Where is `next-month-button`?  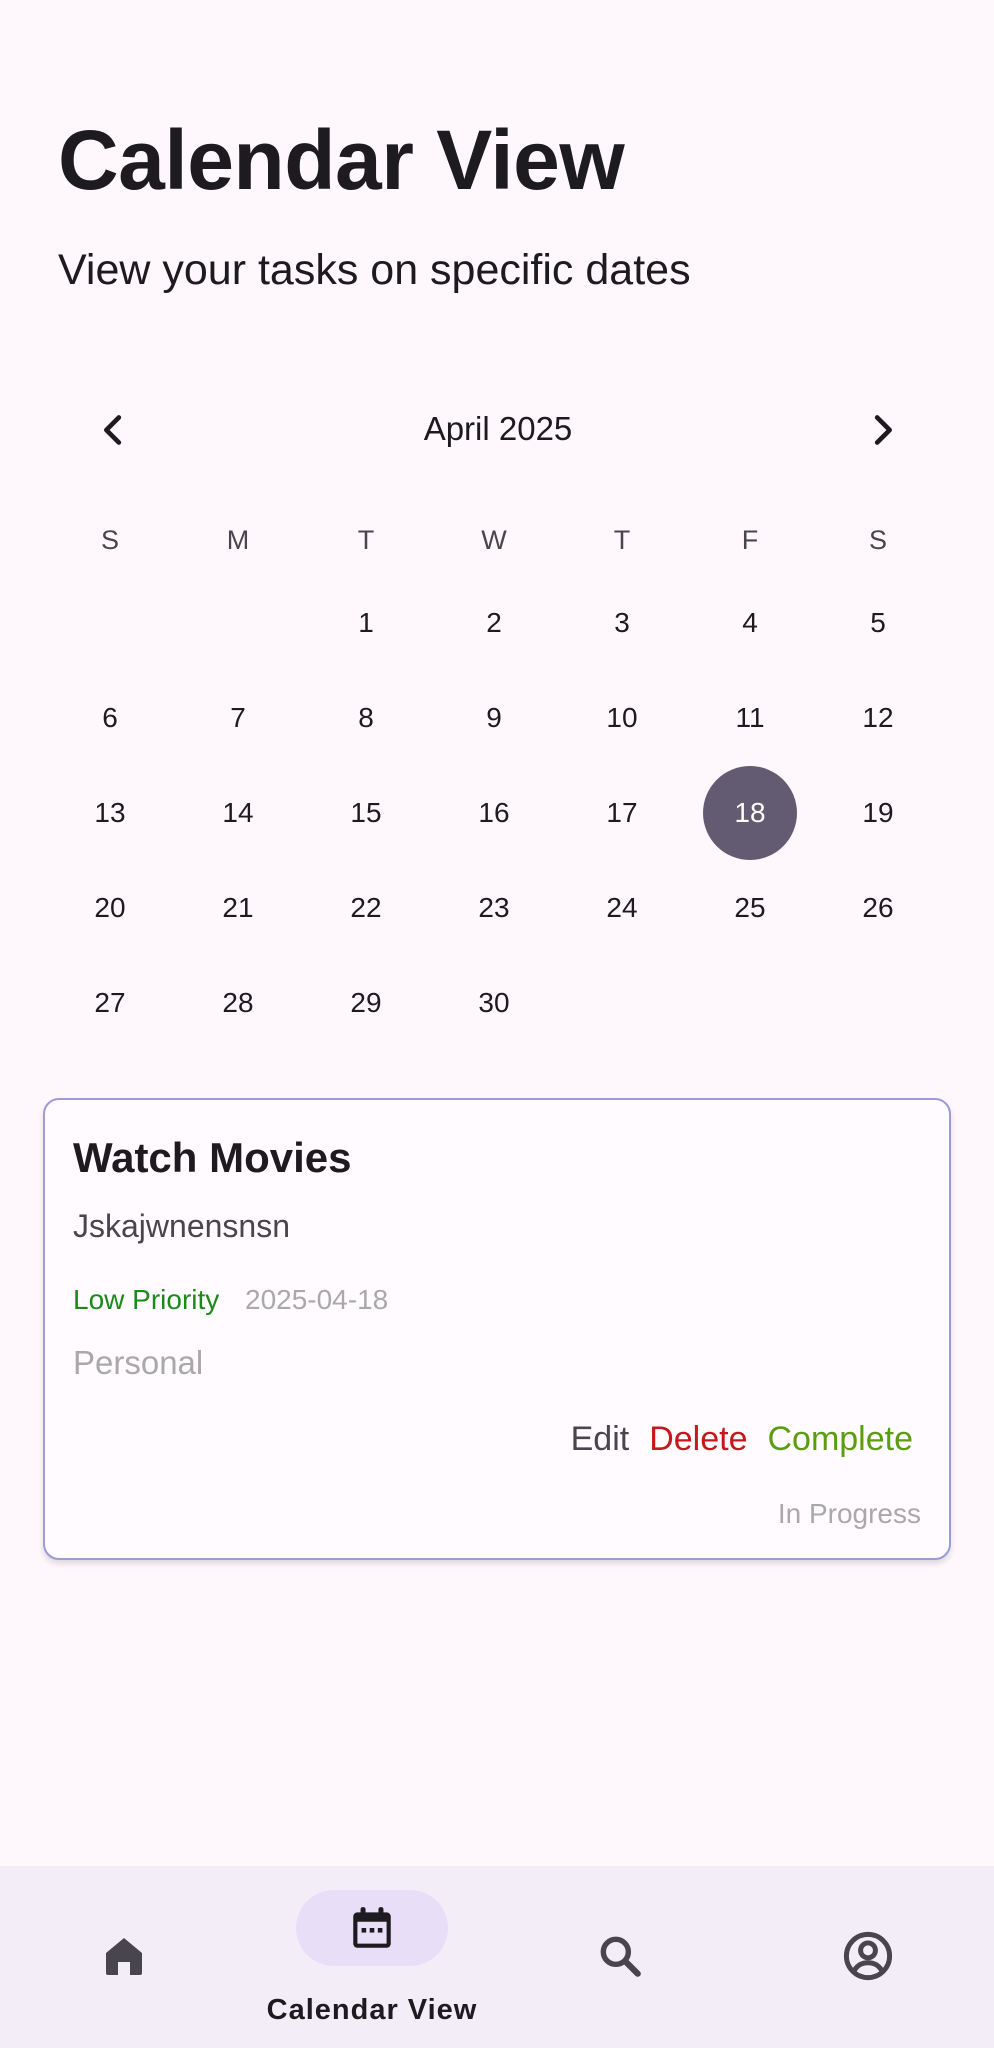
next-month-button is located at coordinates (883, 430).